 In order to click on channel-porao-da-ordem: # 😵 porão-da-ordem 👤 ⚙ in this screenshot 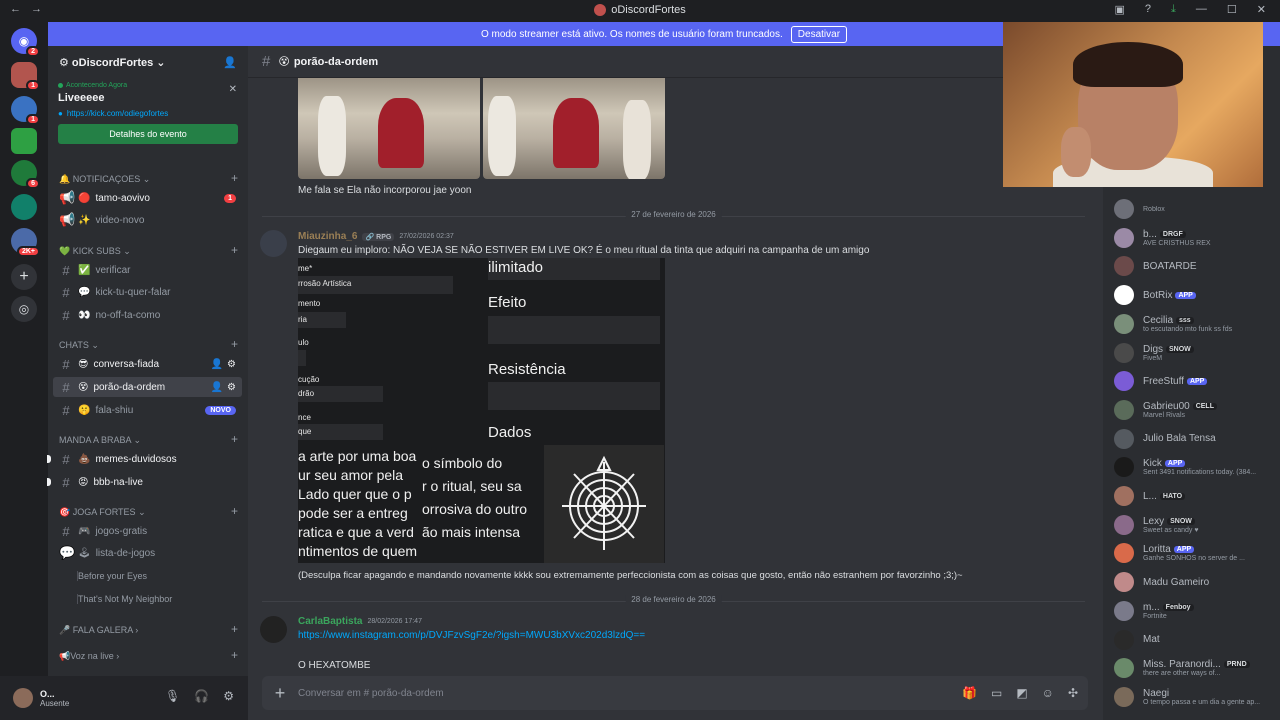, I will do `click(147, 387)`.